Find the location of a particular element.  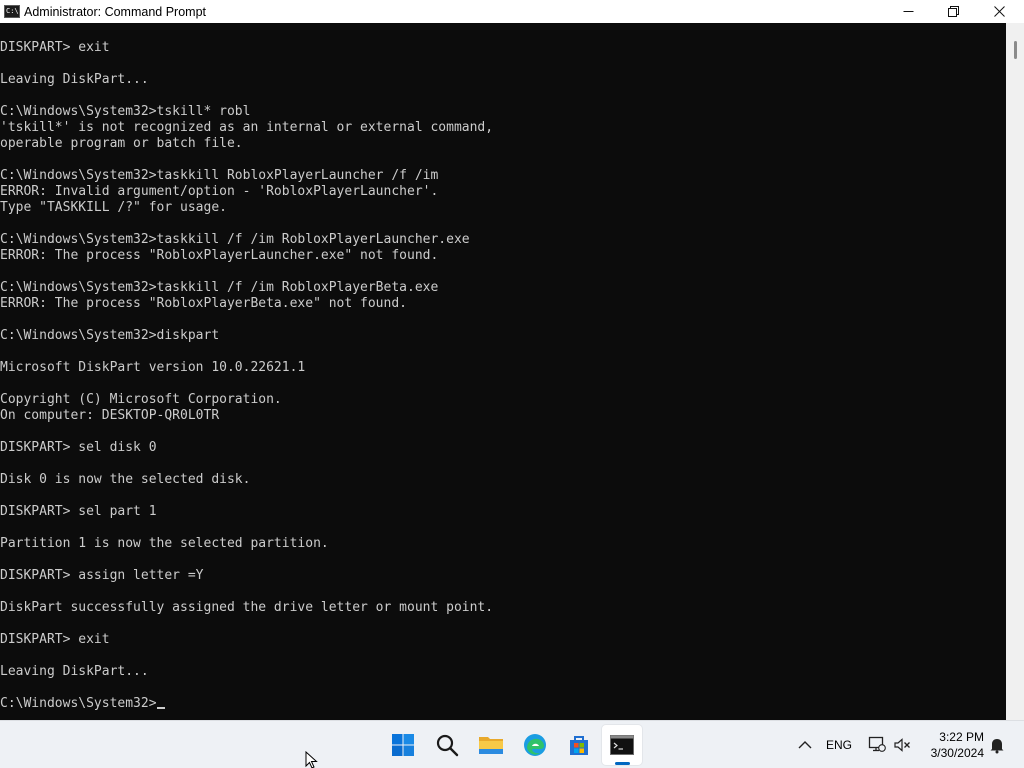

scrollbar-thumb is located at coordinates (1015, 50).